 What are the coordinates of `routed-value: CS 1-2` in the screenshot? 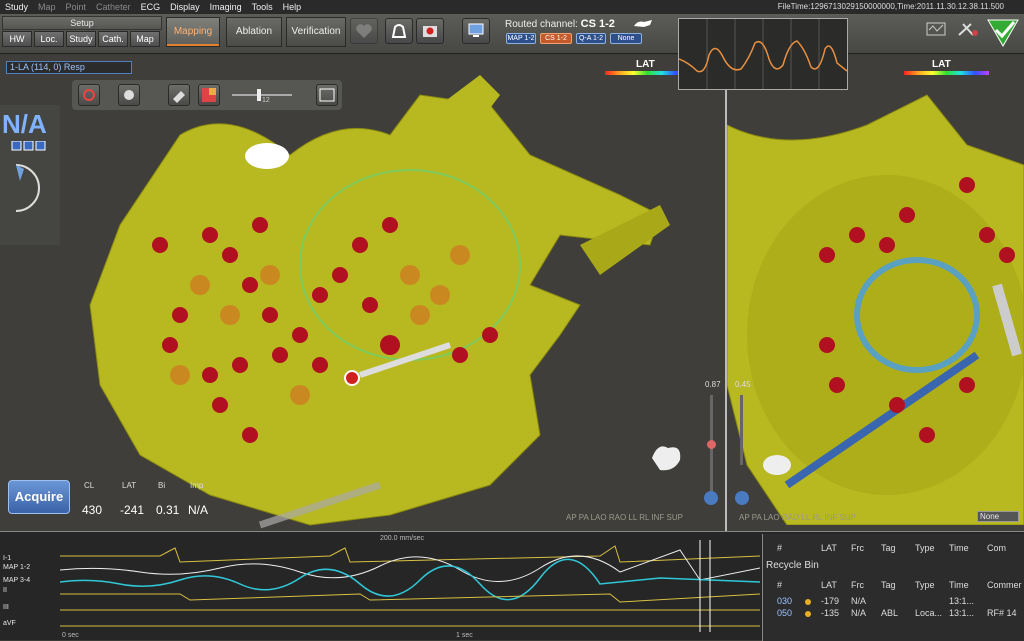 It's located at (597, 24).